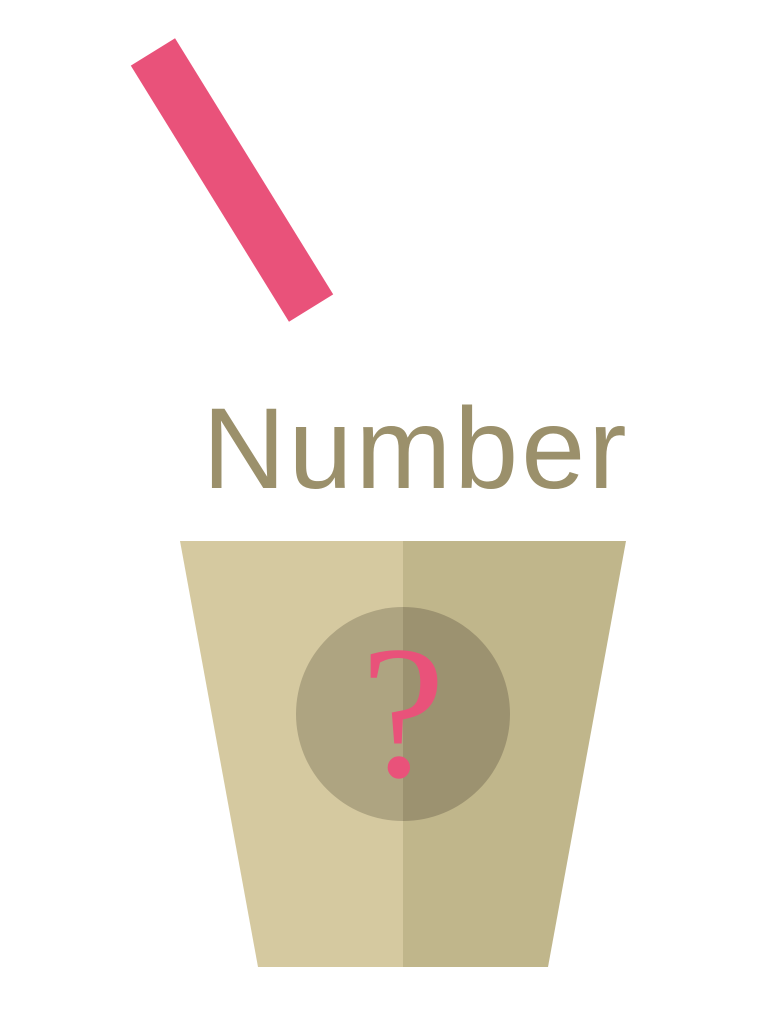  I want to click on level-title: Number, so click(415, 449).